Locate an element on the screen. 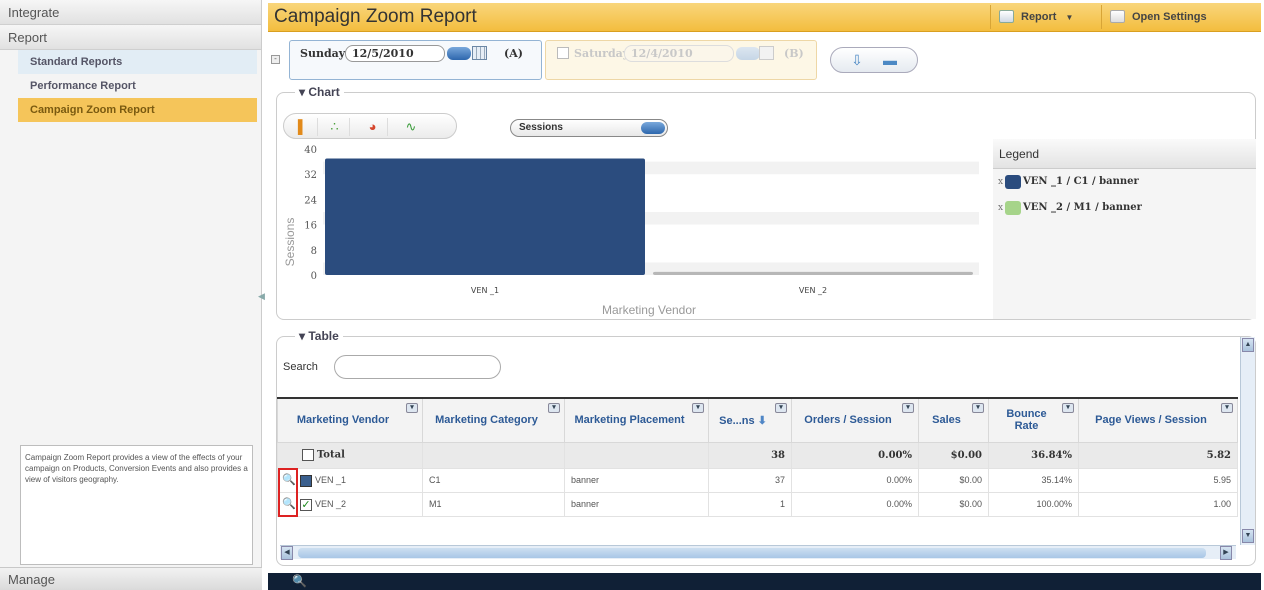  sidebar-item-performance-report: Performance Report is located at coordinates (137, 86).